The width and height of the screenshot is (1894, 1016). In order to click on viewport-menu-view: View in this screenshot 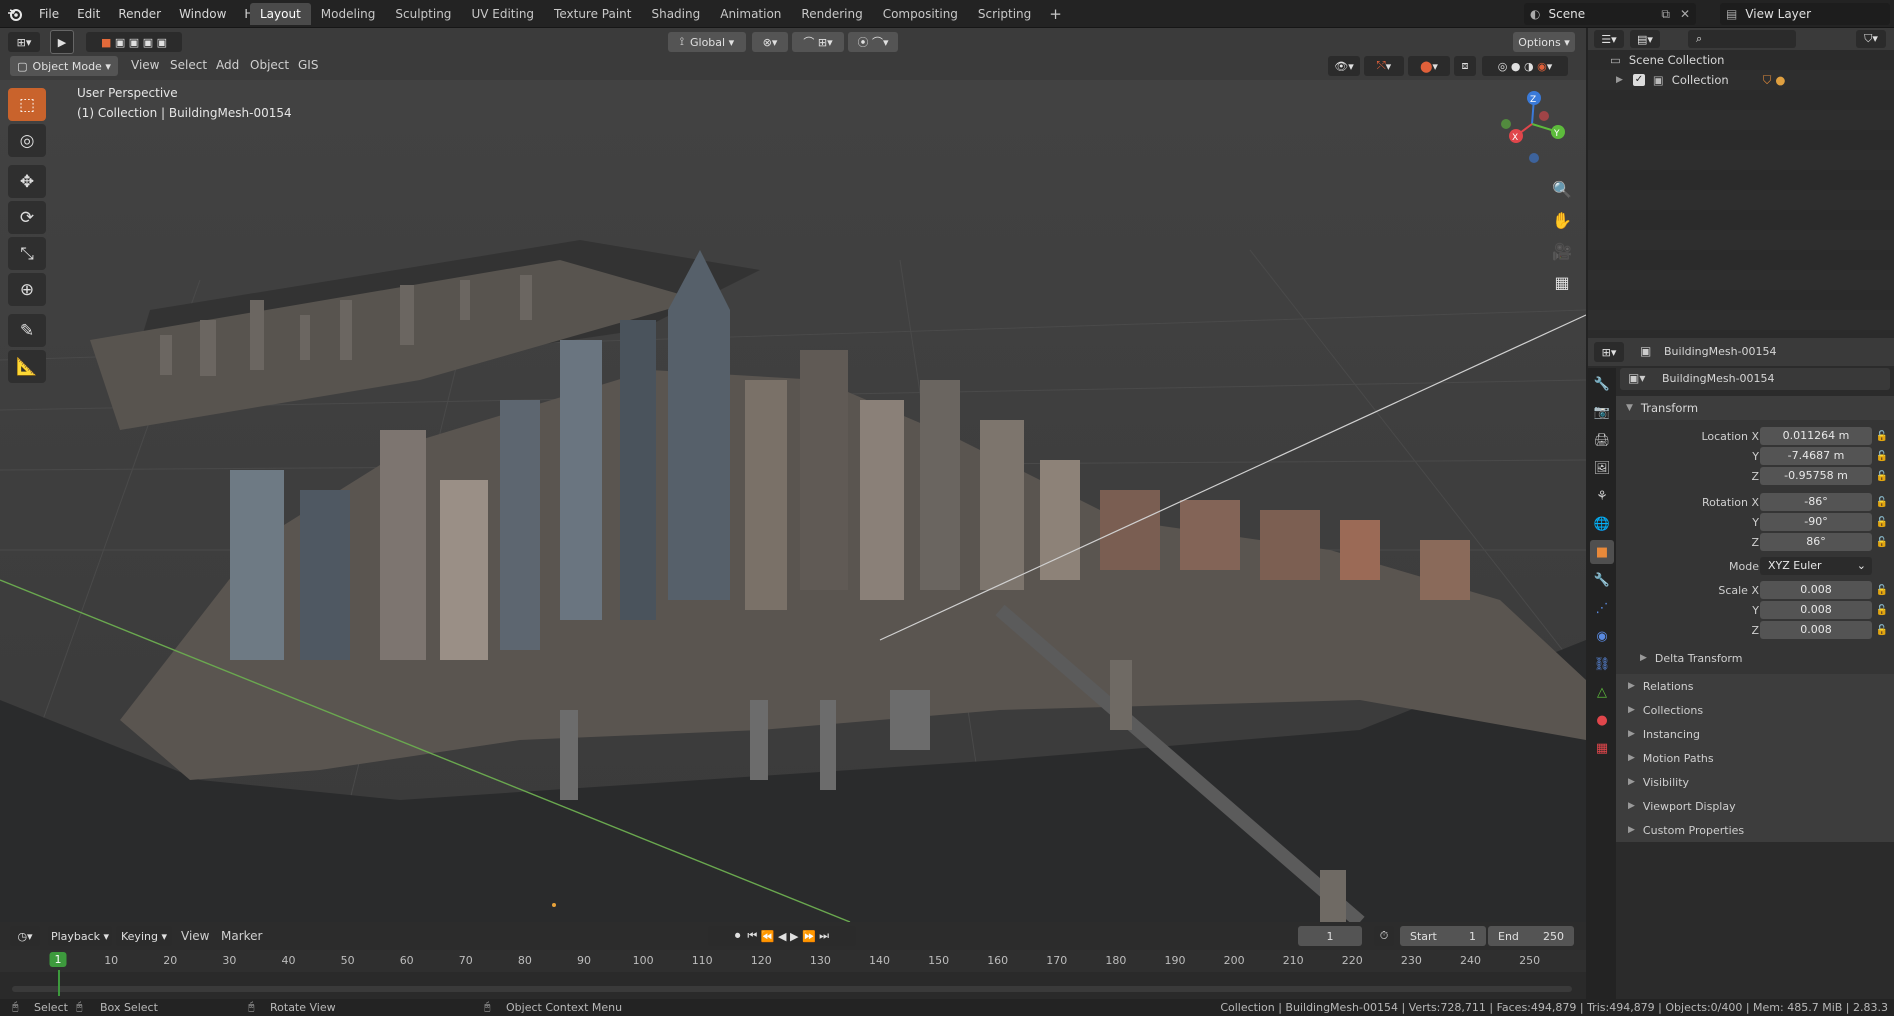, I will do `click(145, 65)`.